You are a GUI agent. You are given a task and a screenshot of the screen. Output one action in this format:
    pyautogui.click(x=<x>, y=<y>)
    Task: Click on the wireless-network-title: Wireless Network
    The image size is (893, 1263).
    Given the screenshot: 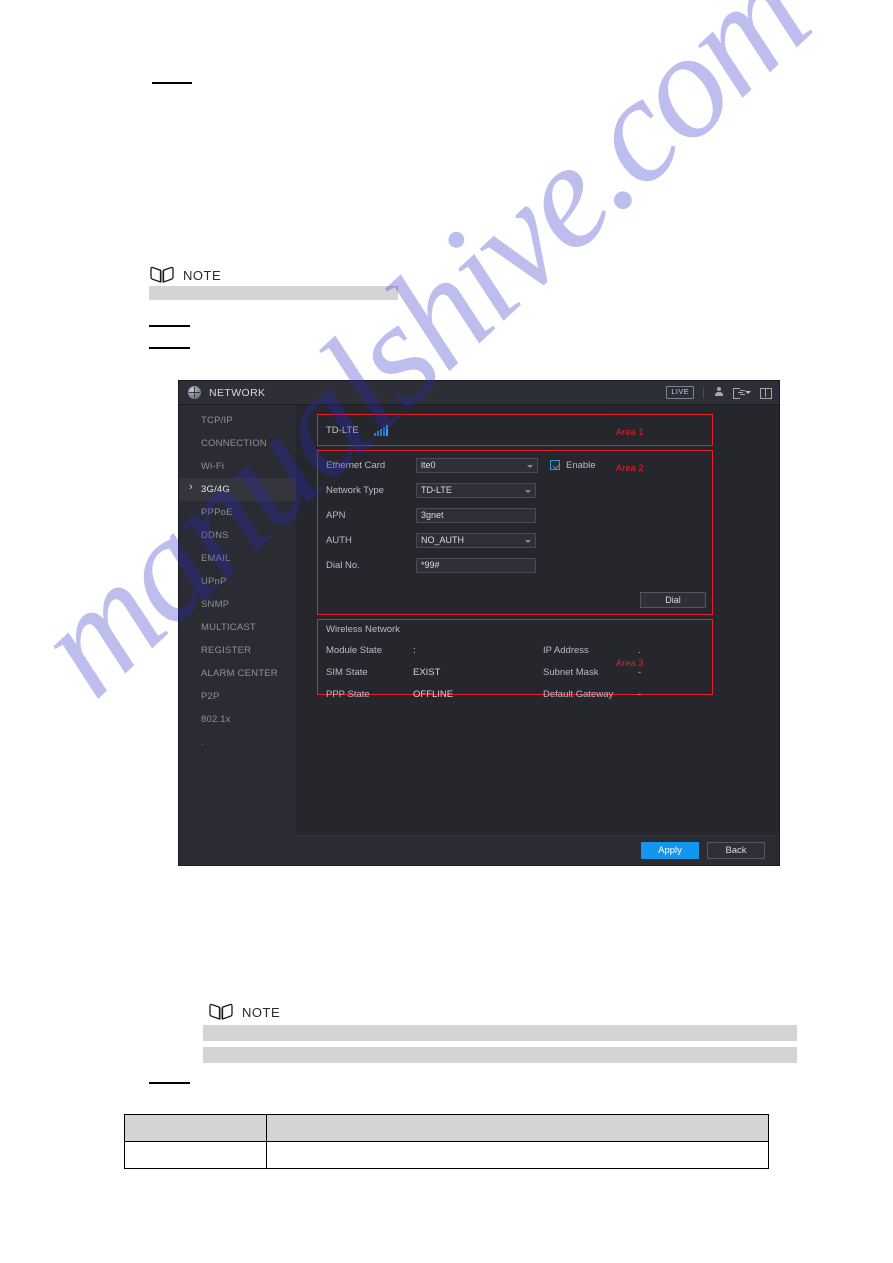 What is the action you would take?
    pyautogui.click(x=363, y=629)
    